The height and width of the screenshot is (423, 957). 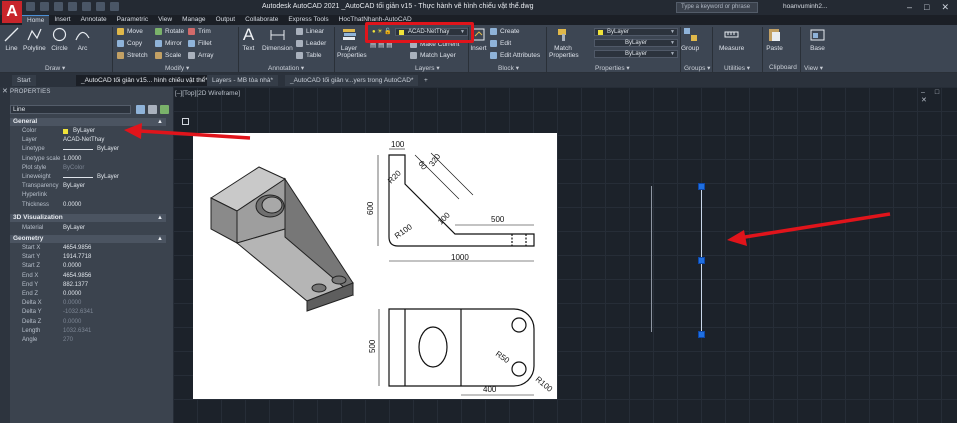 I want to click on app-menu-button: A, so click(x=12, y=12).